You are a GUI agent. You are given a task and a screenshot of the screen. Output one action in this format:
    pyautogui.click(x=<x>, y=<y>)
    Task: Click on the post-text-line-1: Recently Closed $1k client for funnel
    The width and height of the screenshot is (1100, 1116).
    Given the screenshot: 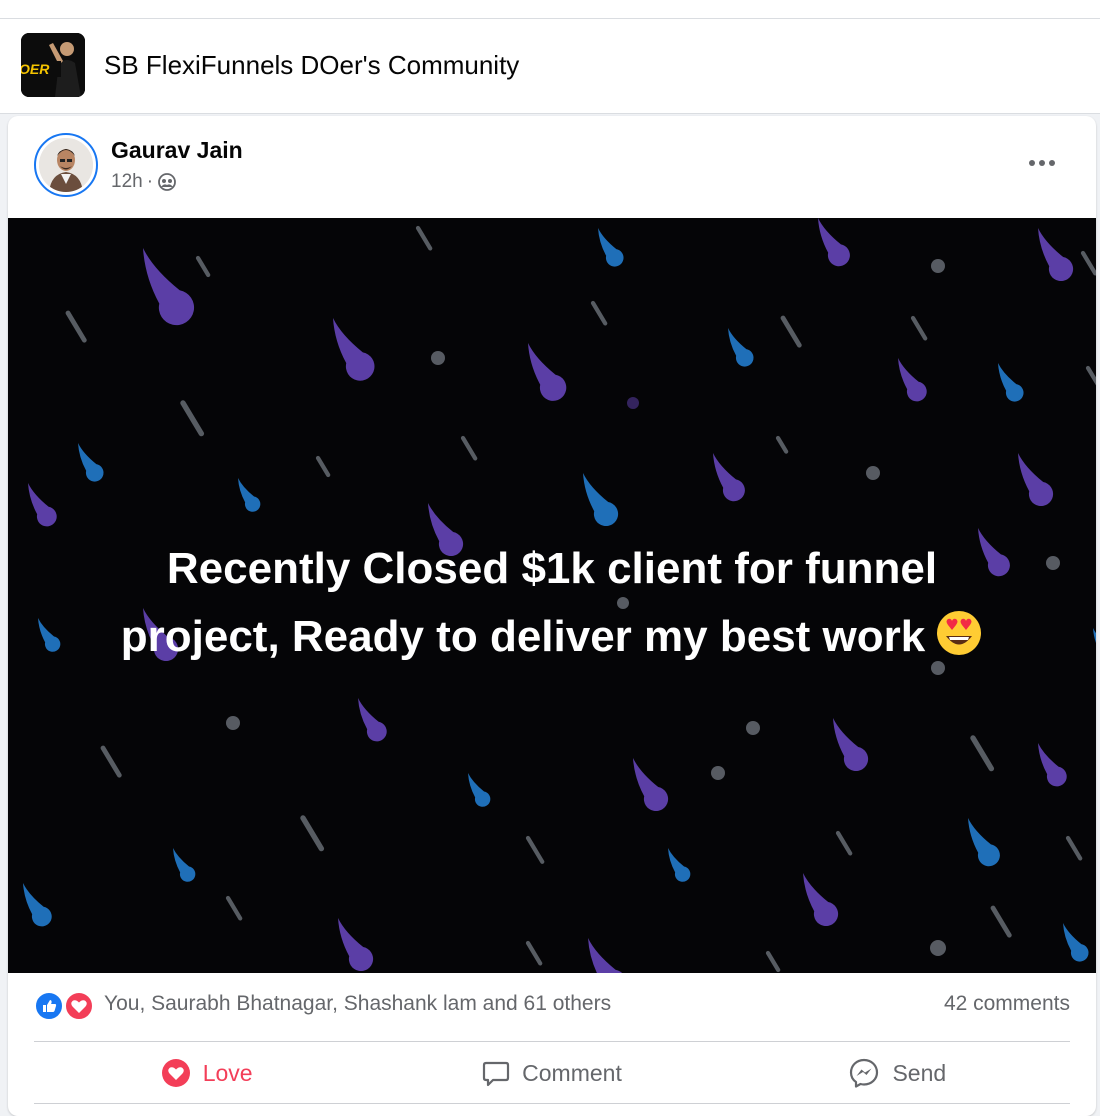 What is the action you would take?
    pyautogui.click(x=552, y=568)
    